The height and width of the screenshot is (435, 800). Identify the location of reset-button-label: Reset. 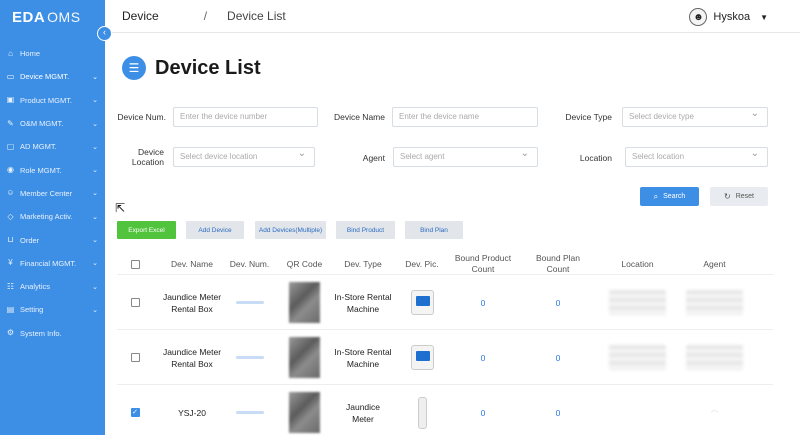
(744, 196).